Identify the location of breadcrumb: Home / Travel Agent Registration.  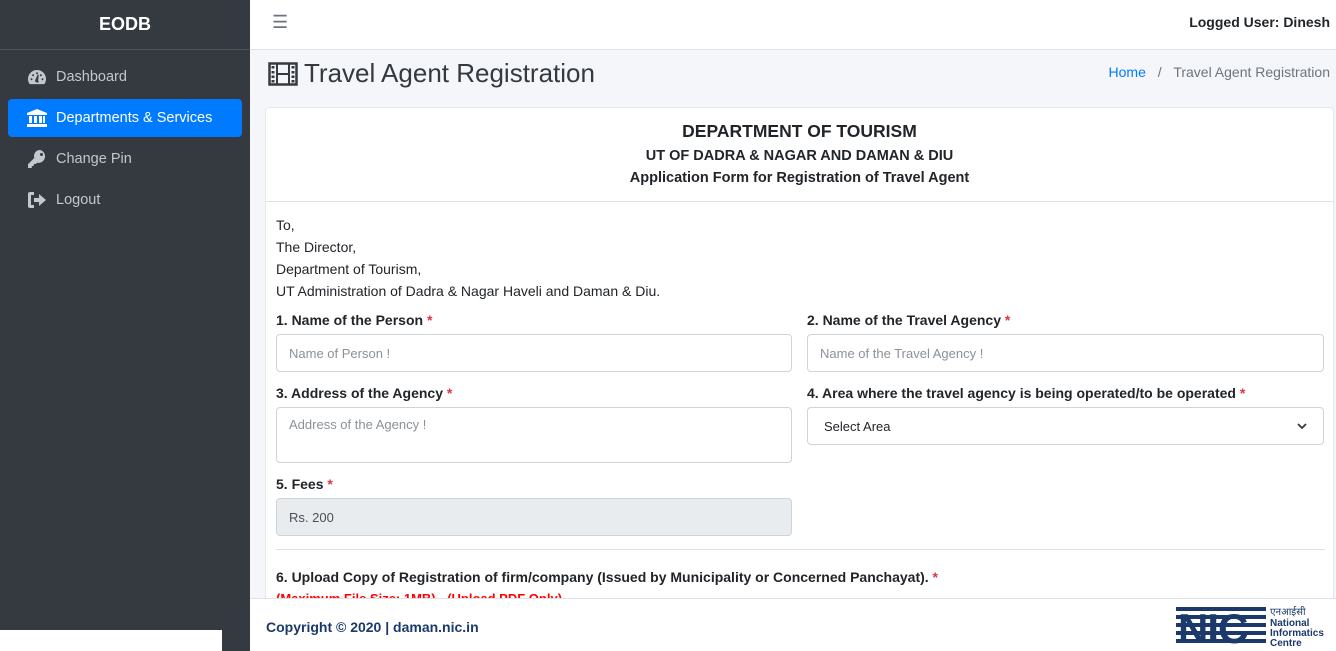
(1219, 72).